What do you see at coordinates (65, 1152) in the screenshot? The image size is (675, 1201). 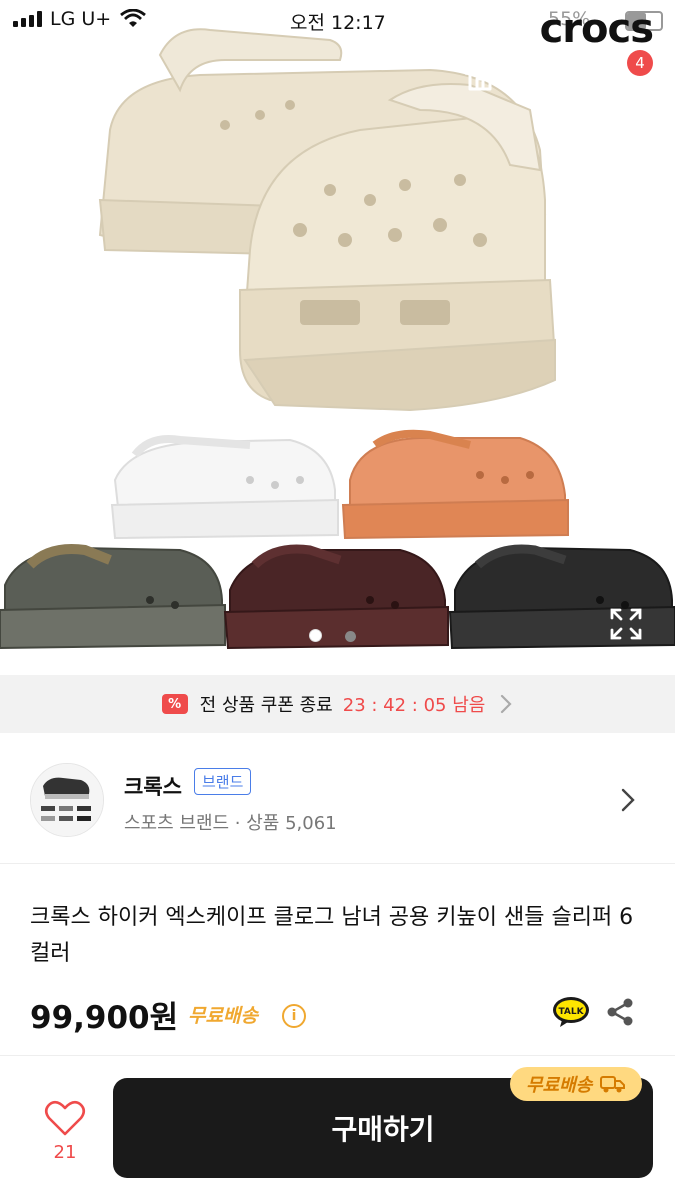 I see `like-count: 21` at bounding box center [65, 1152].